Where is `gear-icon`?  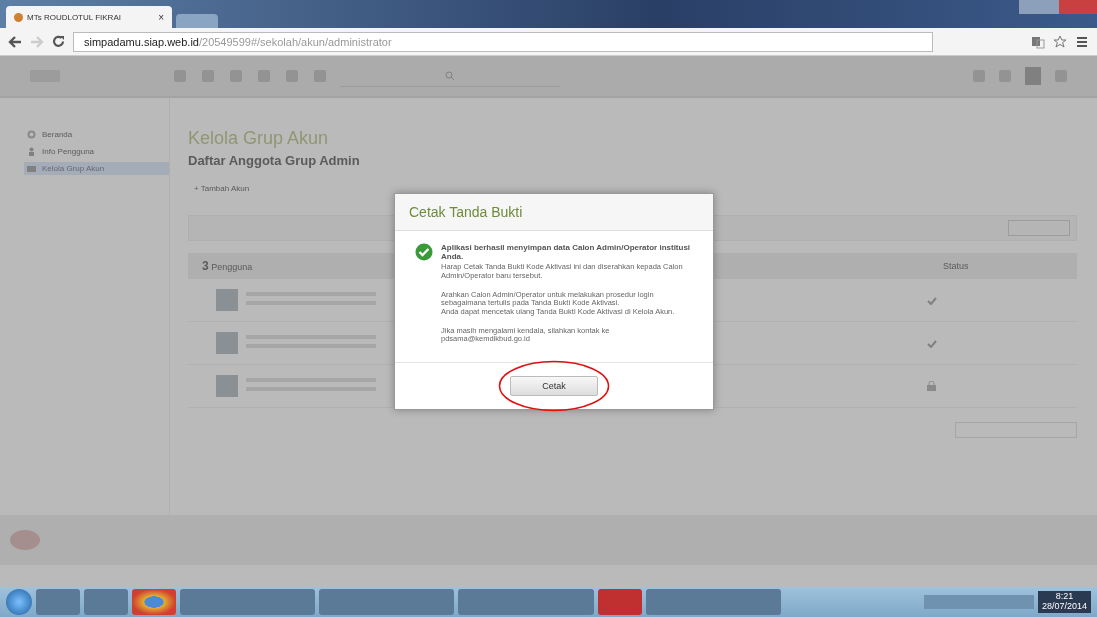 gear-icon is located at coordinates (31, 134).